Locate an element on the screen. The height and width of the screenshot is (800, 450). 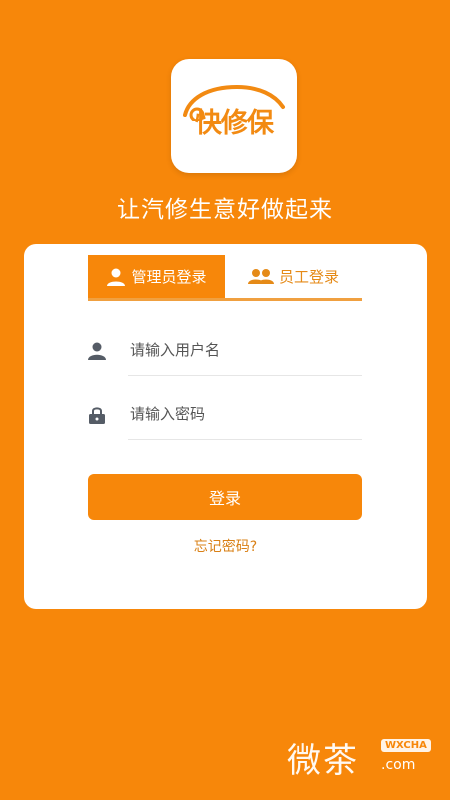
tab-staff-login: 员工登录 is located at coordinates (293, 276).